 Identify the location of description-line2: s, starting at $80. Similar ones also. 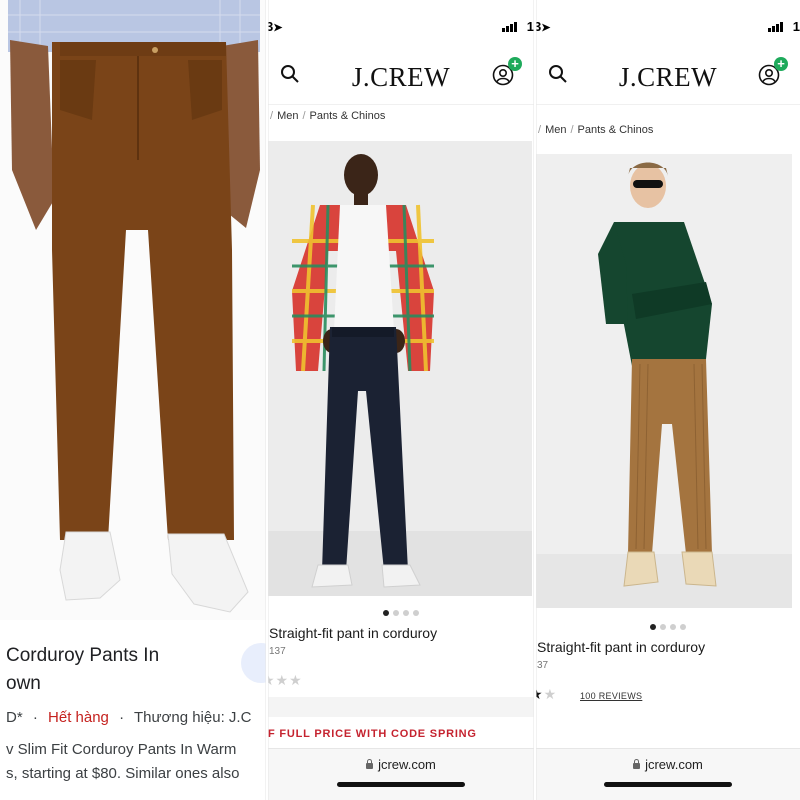
(123, 773).